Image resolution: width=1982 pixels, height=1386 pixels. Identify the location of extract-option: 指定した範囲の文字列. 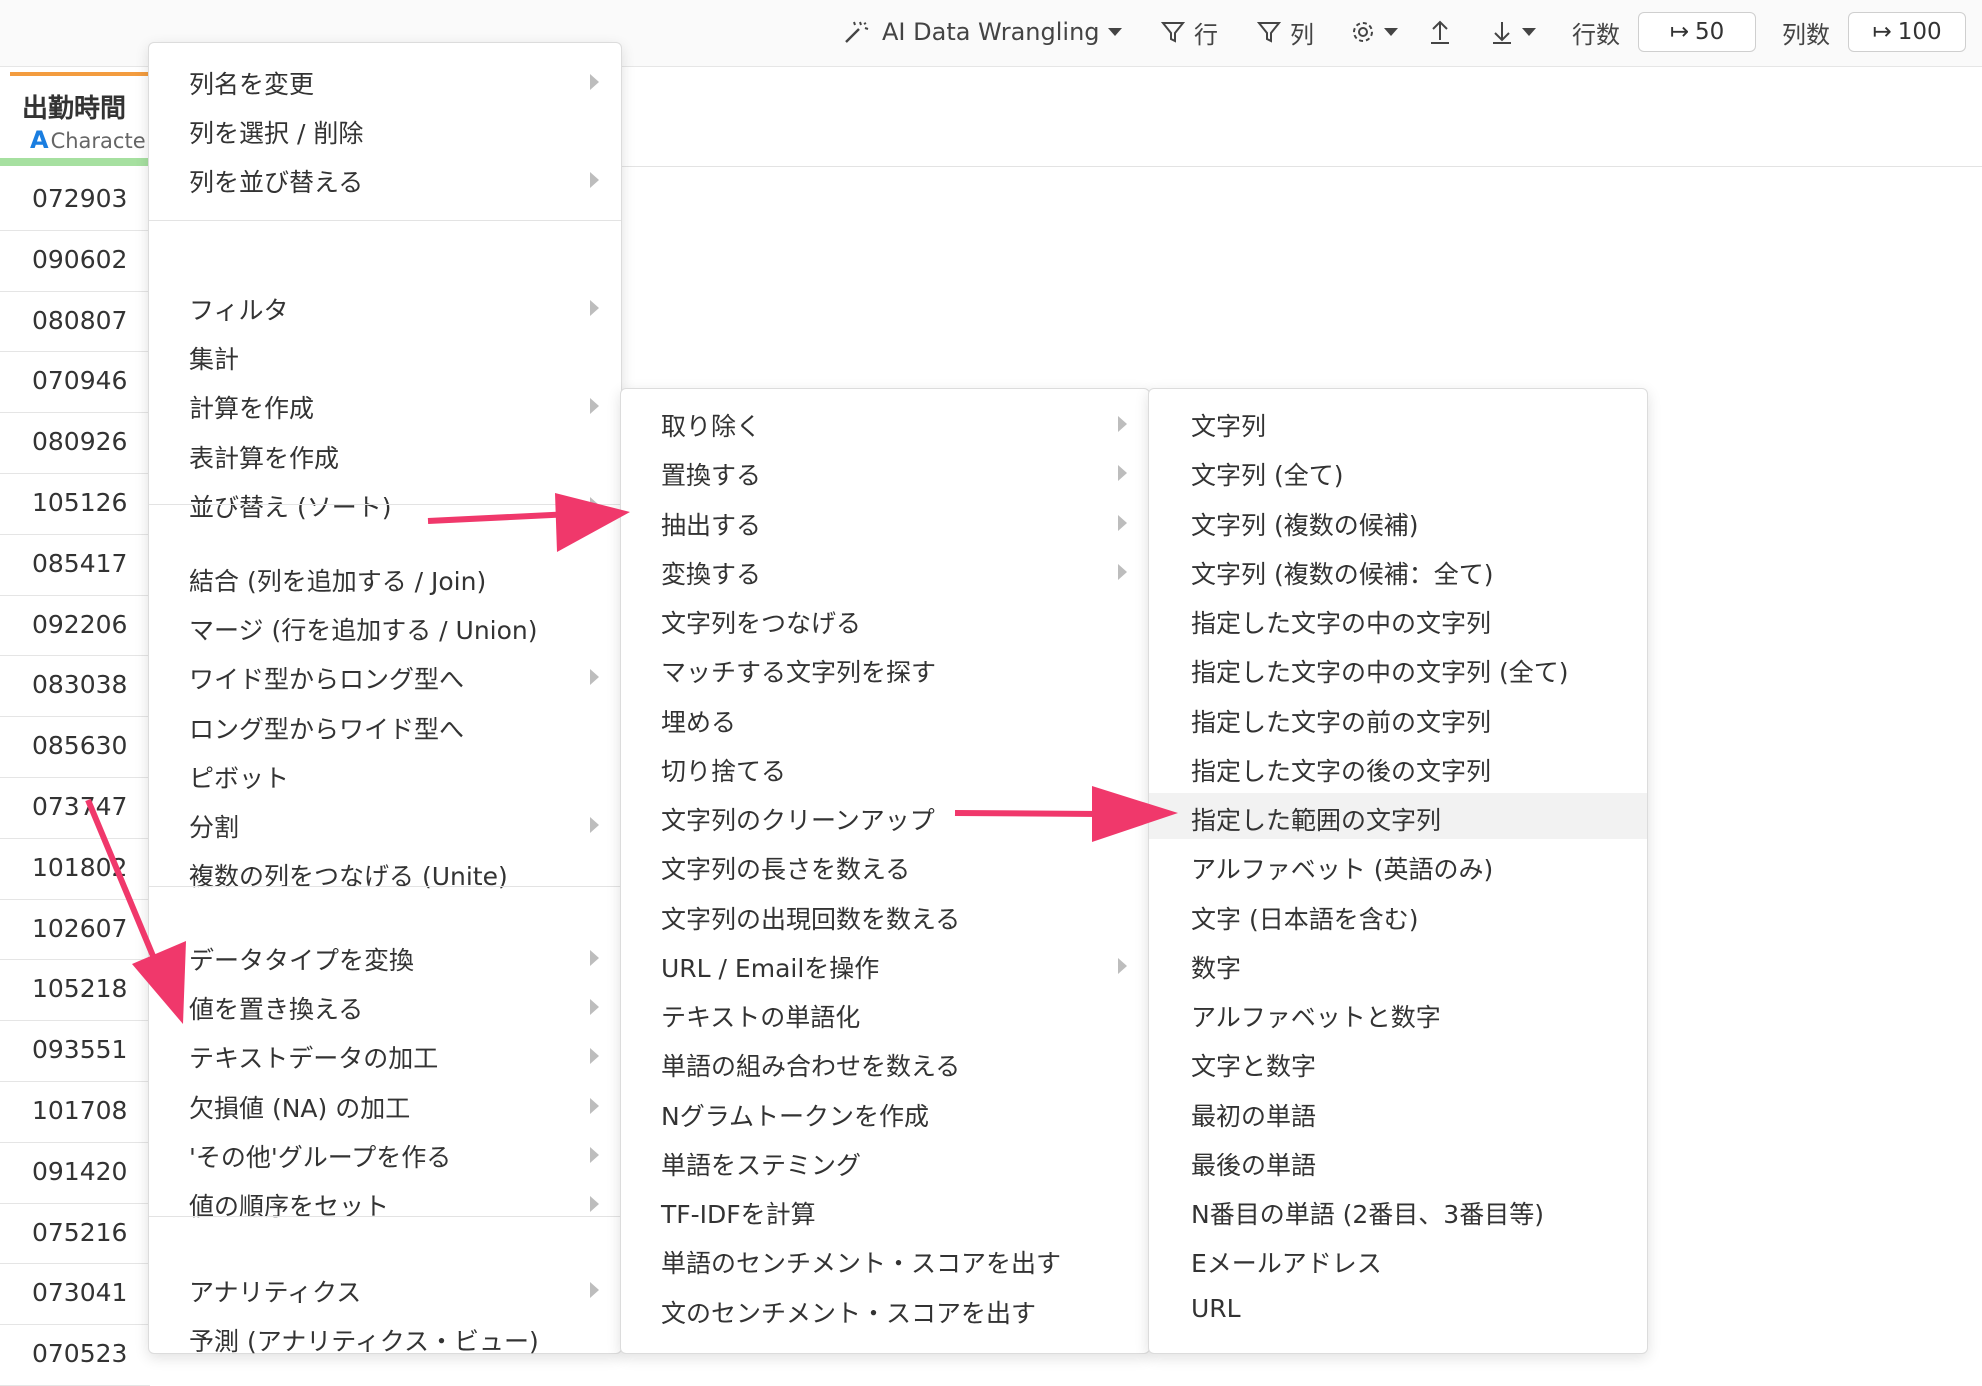
(1398, 816).